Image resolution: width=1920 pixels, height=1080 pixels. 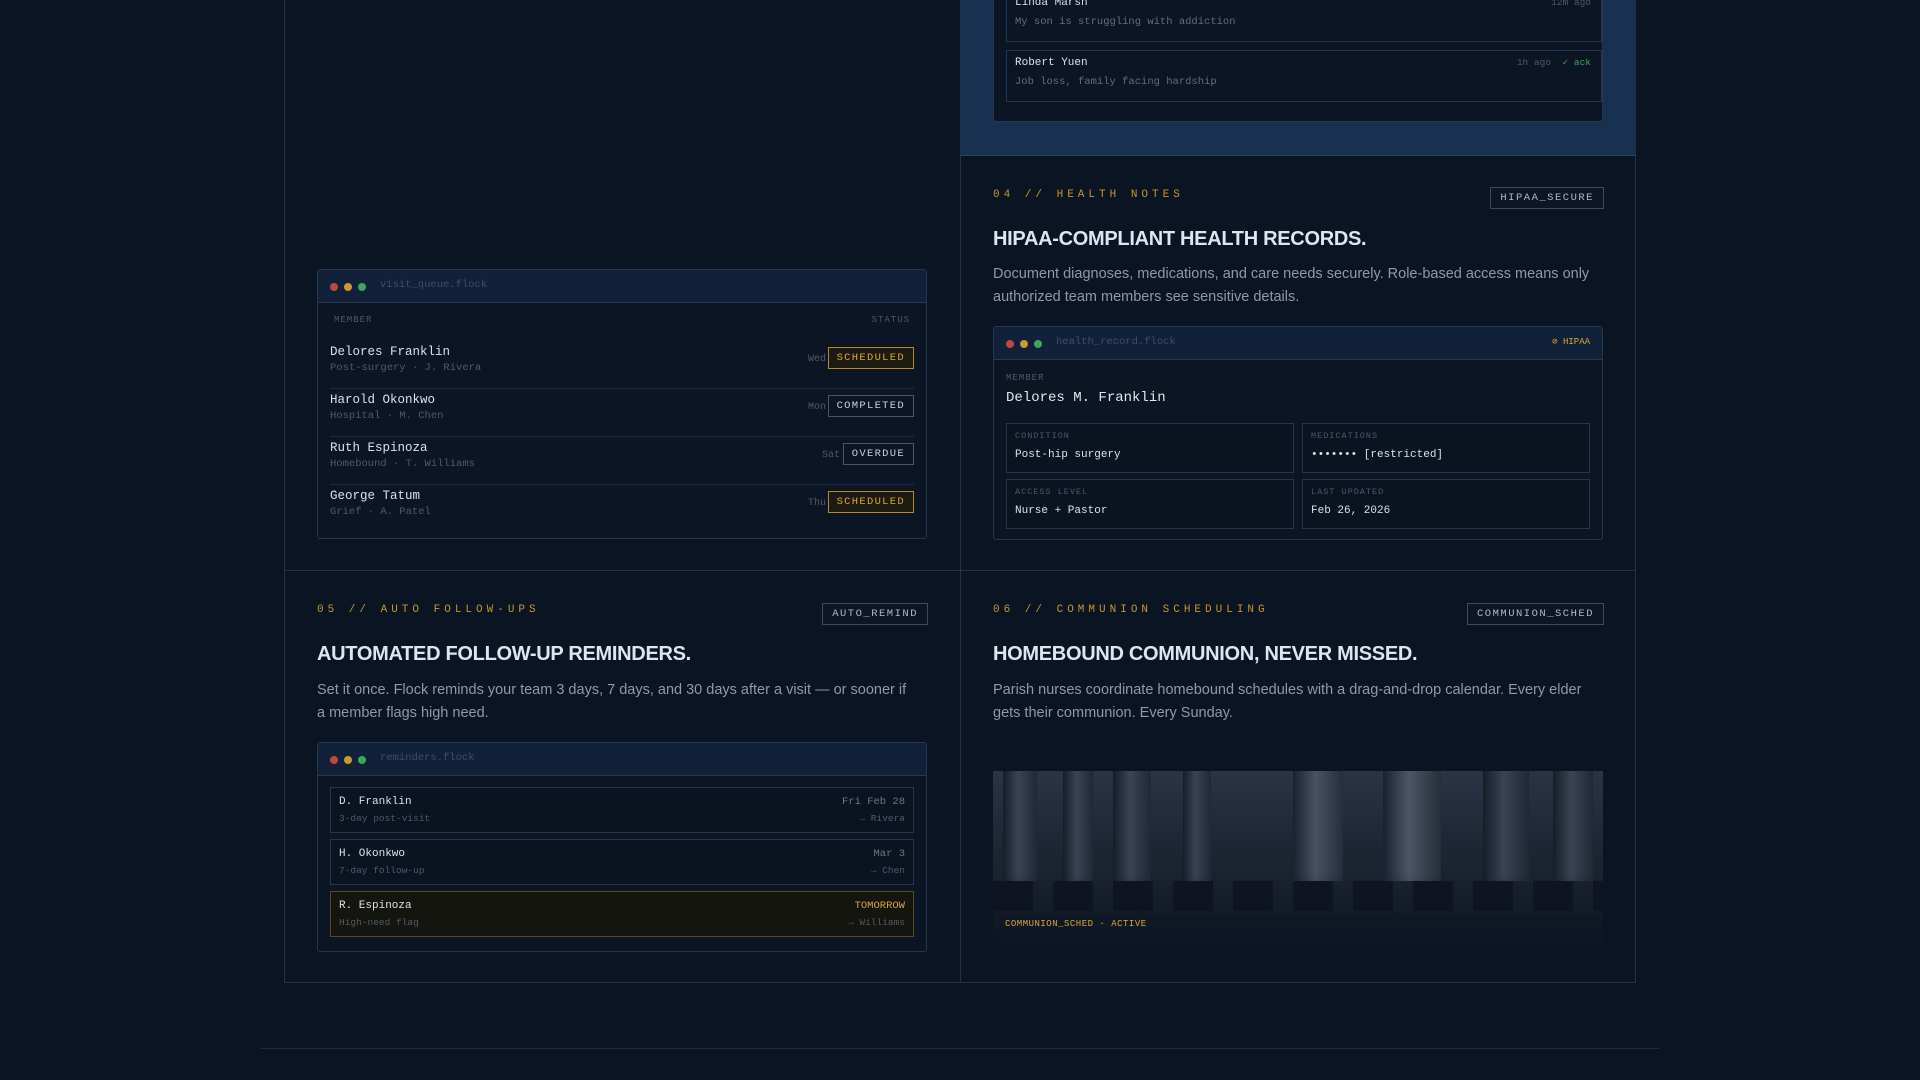 I want to click on reminder-date: Mar 3, so click(x=889, y=854).